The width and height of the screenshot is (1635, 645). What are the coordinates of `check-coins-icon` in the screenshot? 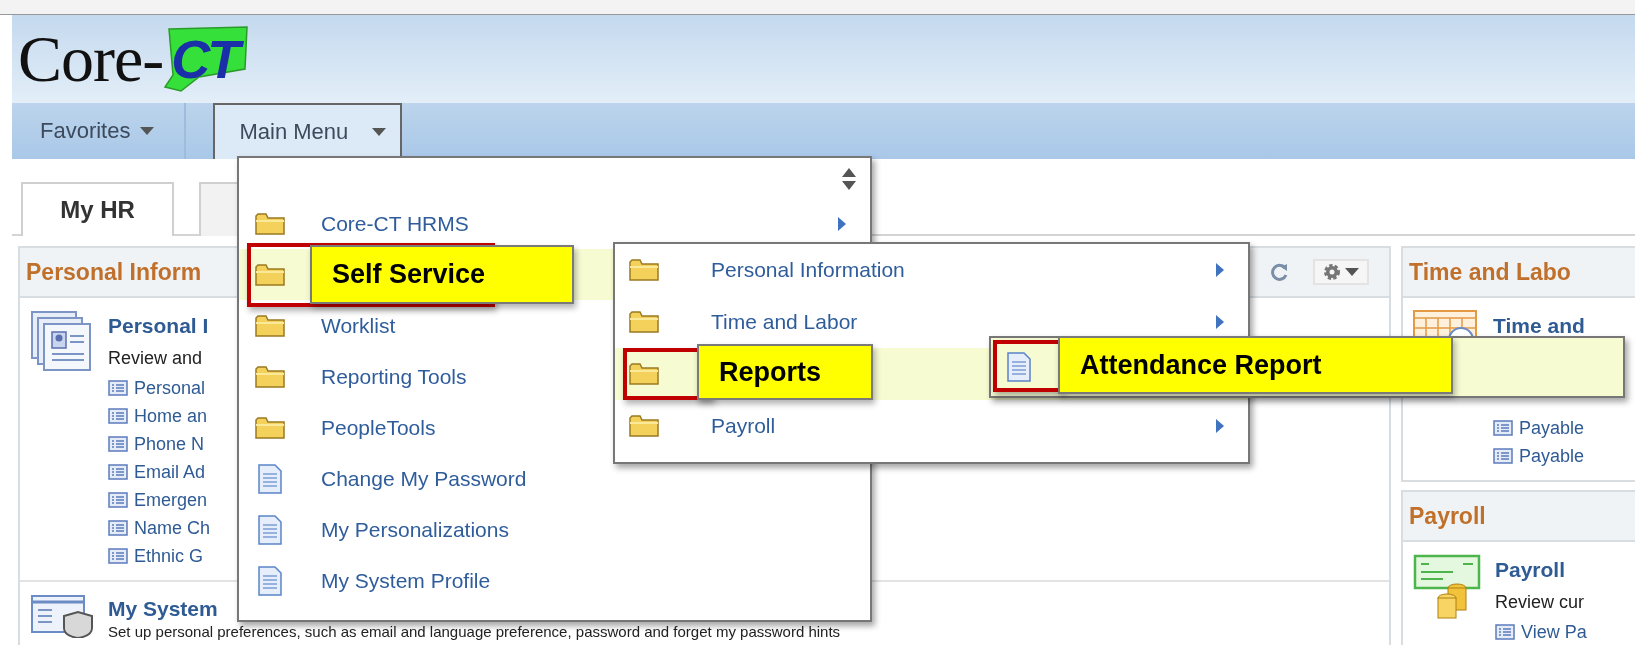 It's located at (1447, 587).